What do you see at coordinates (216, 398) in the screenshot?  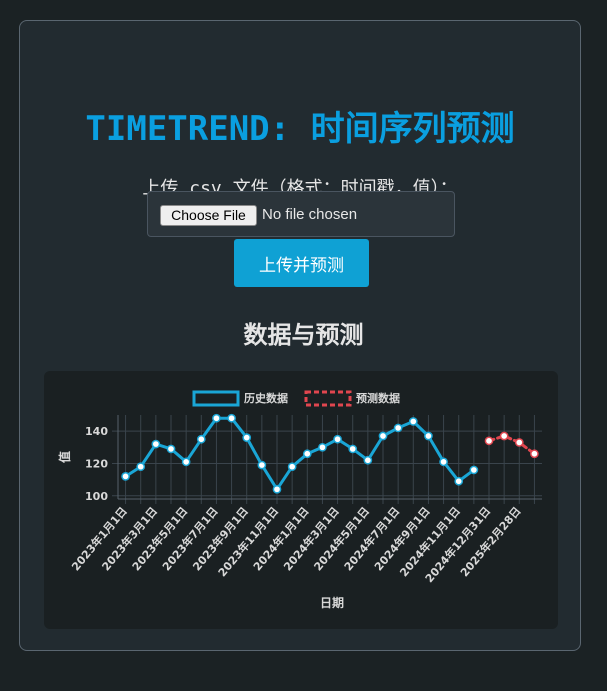 I see `legend-swatch-history` at bounding box center [216, 398].